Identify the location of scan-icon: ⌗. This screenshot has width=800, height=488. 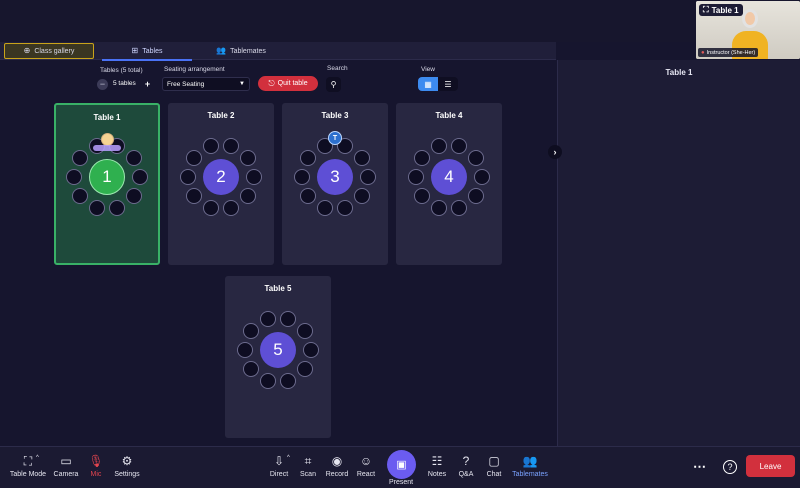
(308, 461).